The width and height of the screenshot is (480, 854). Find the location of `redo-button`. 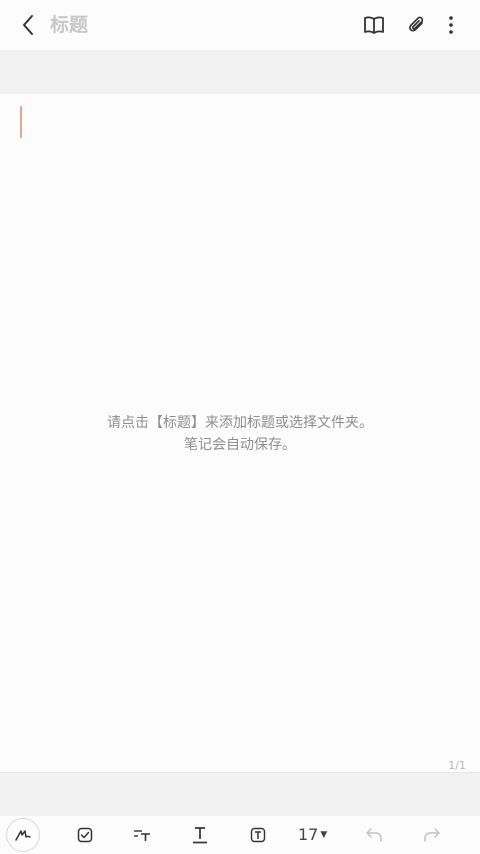

redo-button is located at coordinates (432, 835).